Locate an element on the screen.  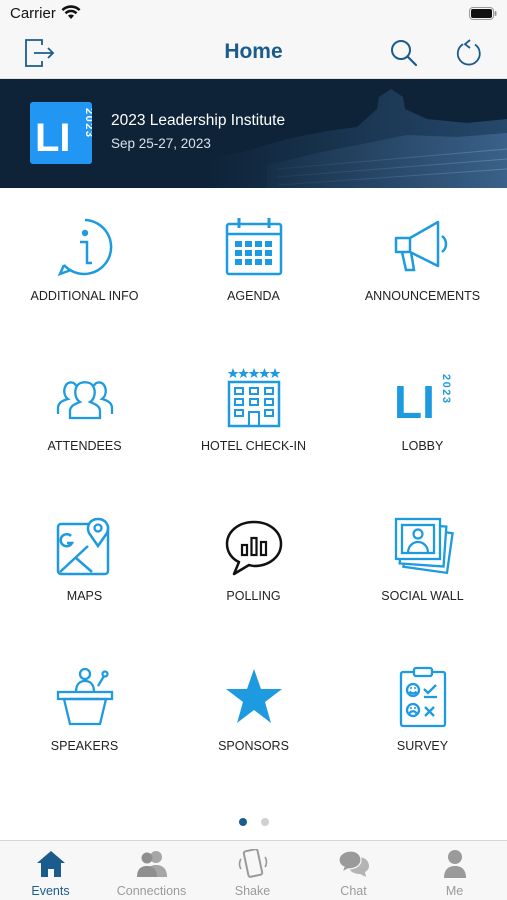
info-icon is located at coordinates (85, 247).